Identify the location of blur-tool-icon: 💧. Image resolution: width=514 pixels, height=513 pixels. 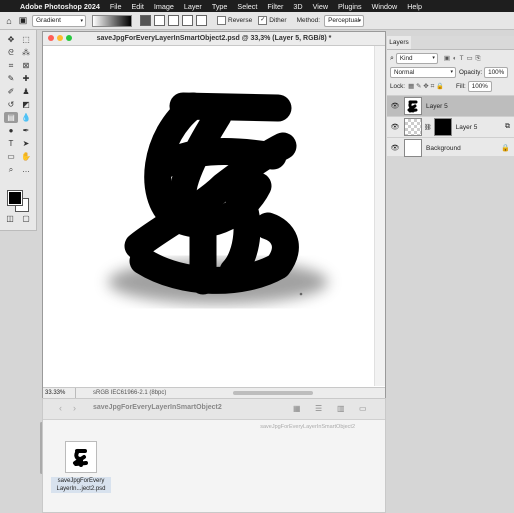
(26, 117).